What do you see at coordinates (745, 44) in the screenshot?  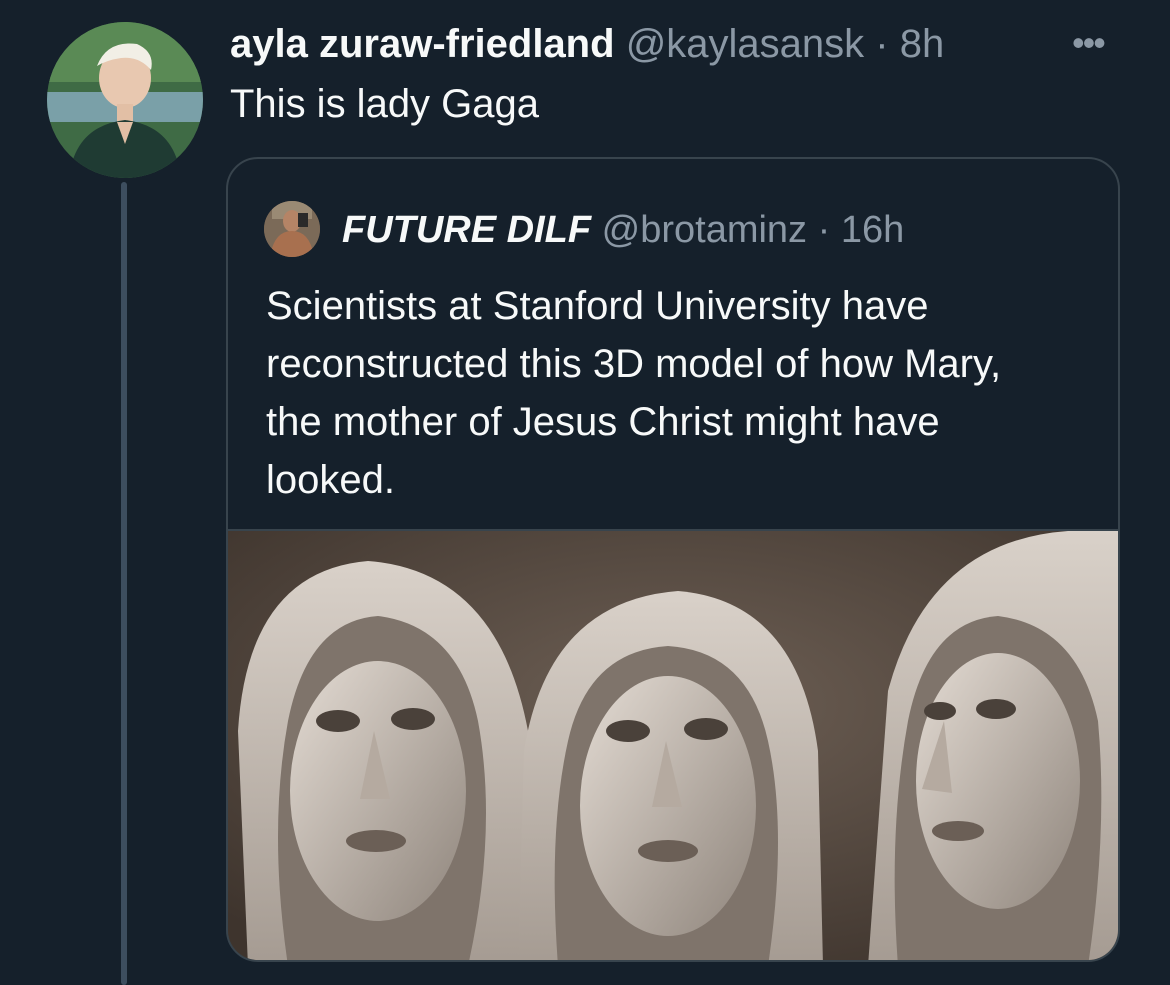 I see `author-handle: @kaylasansk` at bounding box center [745, 44].